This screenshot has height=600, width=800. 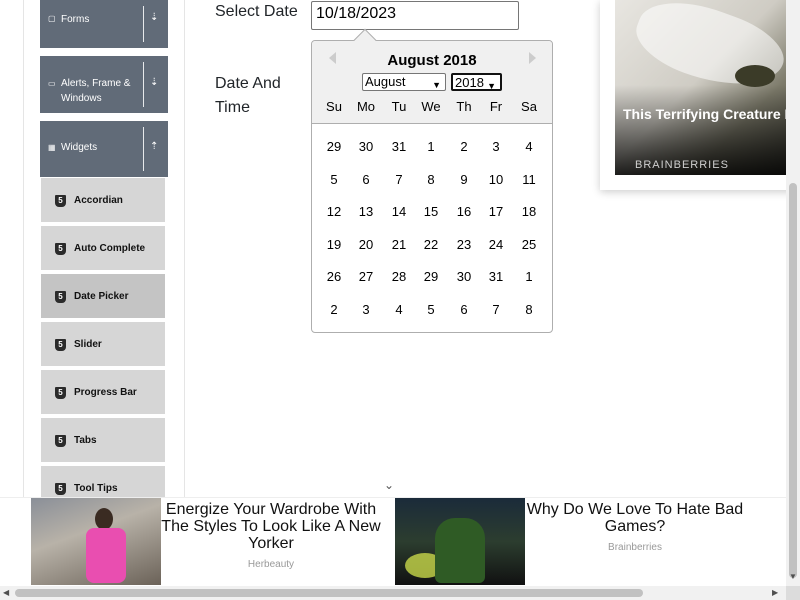 I want to click on sidebar-item-label: Tabs, so click(x=85, y=440).